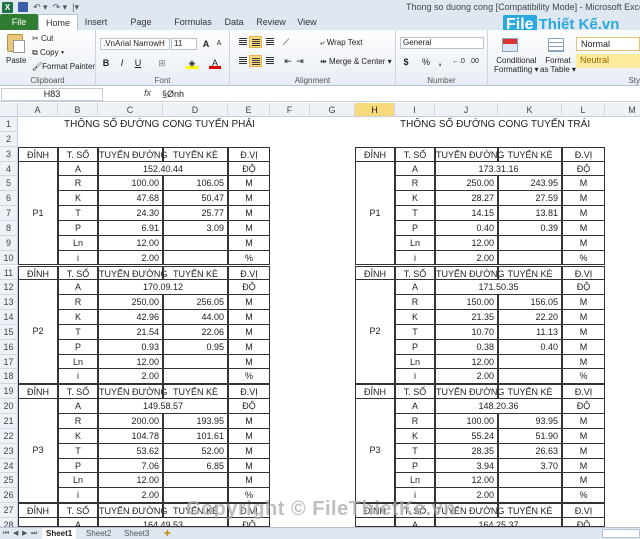  Describe the element at coordinates (147, 93) in the screenshot. I see `insert-function-icon: fx` at that location.